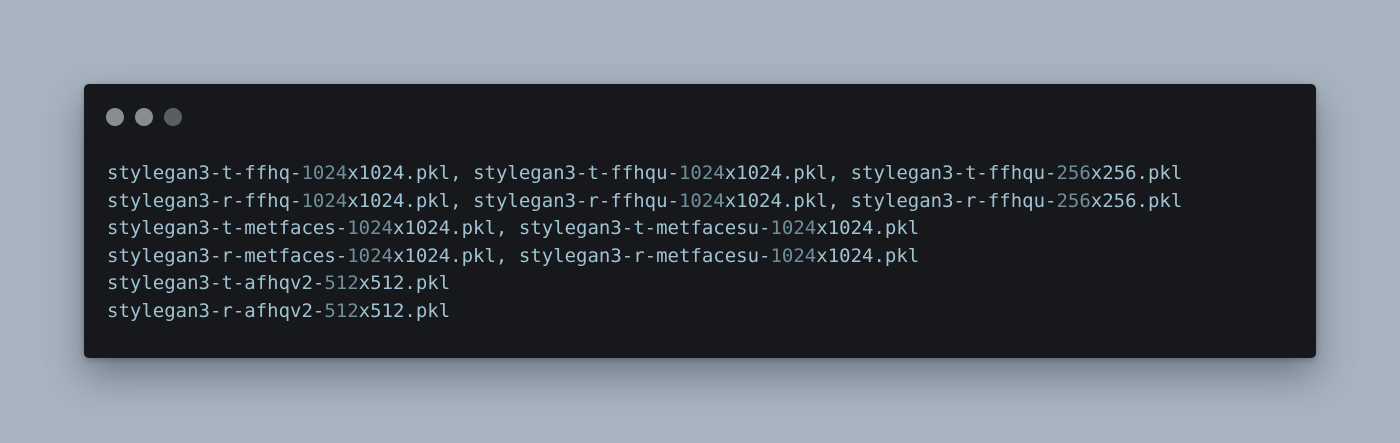 The image size is (1400, 443). What do you see at coordinates (279, 283) in the screenshot?
I see `code-line-5: stylegan3-t-afhqv2-512x512.pkl` at bounding box center [279, 283].